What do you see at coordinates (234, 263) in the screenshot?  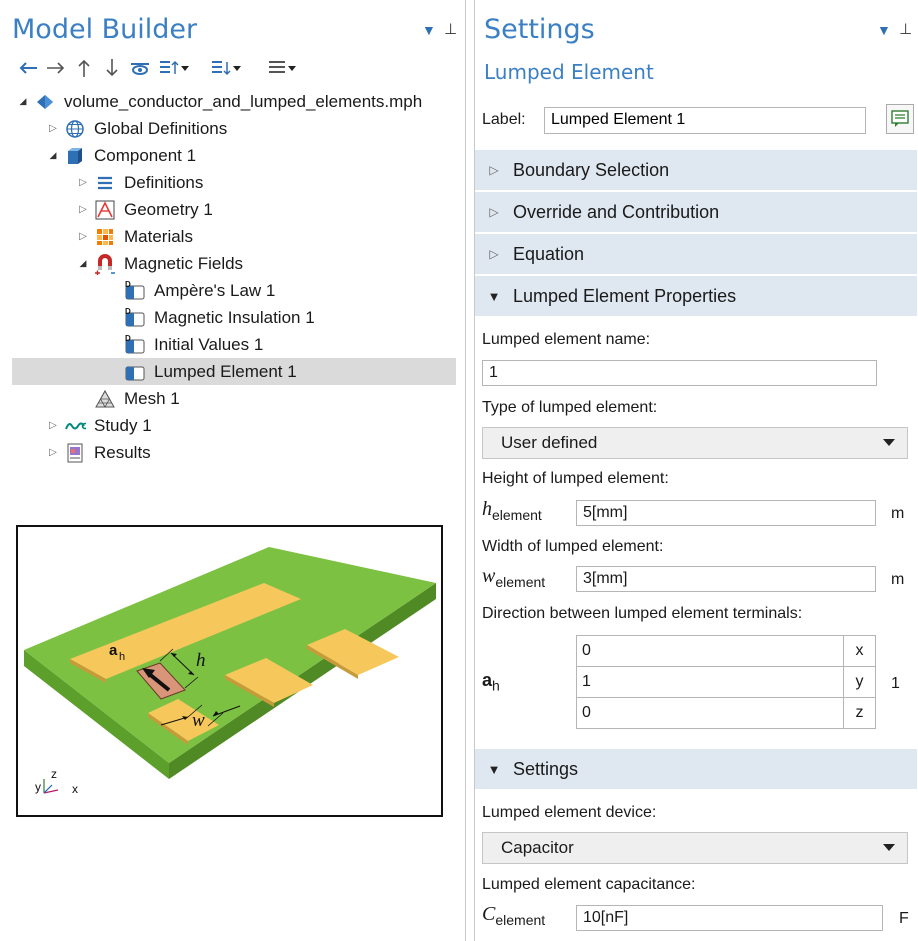 I see `tree-item: ◢ Magnetic Fields` at bounding box center [234, 263].